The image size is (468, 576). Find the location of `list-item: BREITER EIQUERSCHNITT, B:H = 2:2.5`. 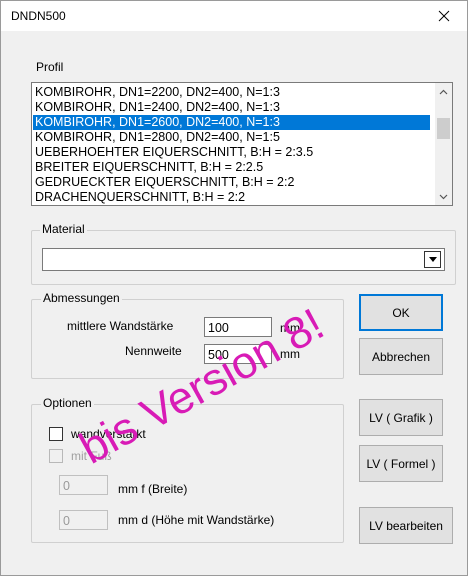

list-item: BREITER EIQUERSCHNITT, B:H = 2:2.5 is located at coordinates (231, 167).